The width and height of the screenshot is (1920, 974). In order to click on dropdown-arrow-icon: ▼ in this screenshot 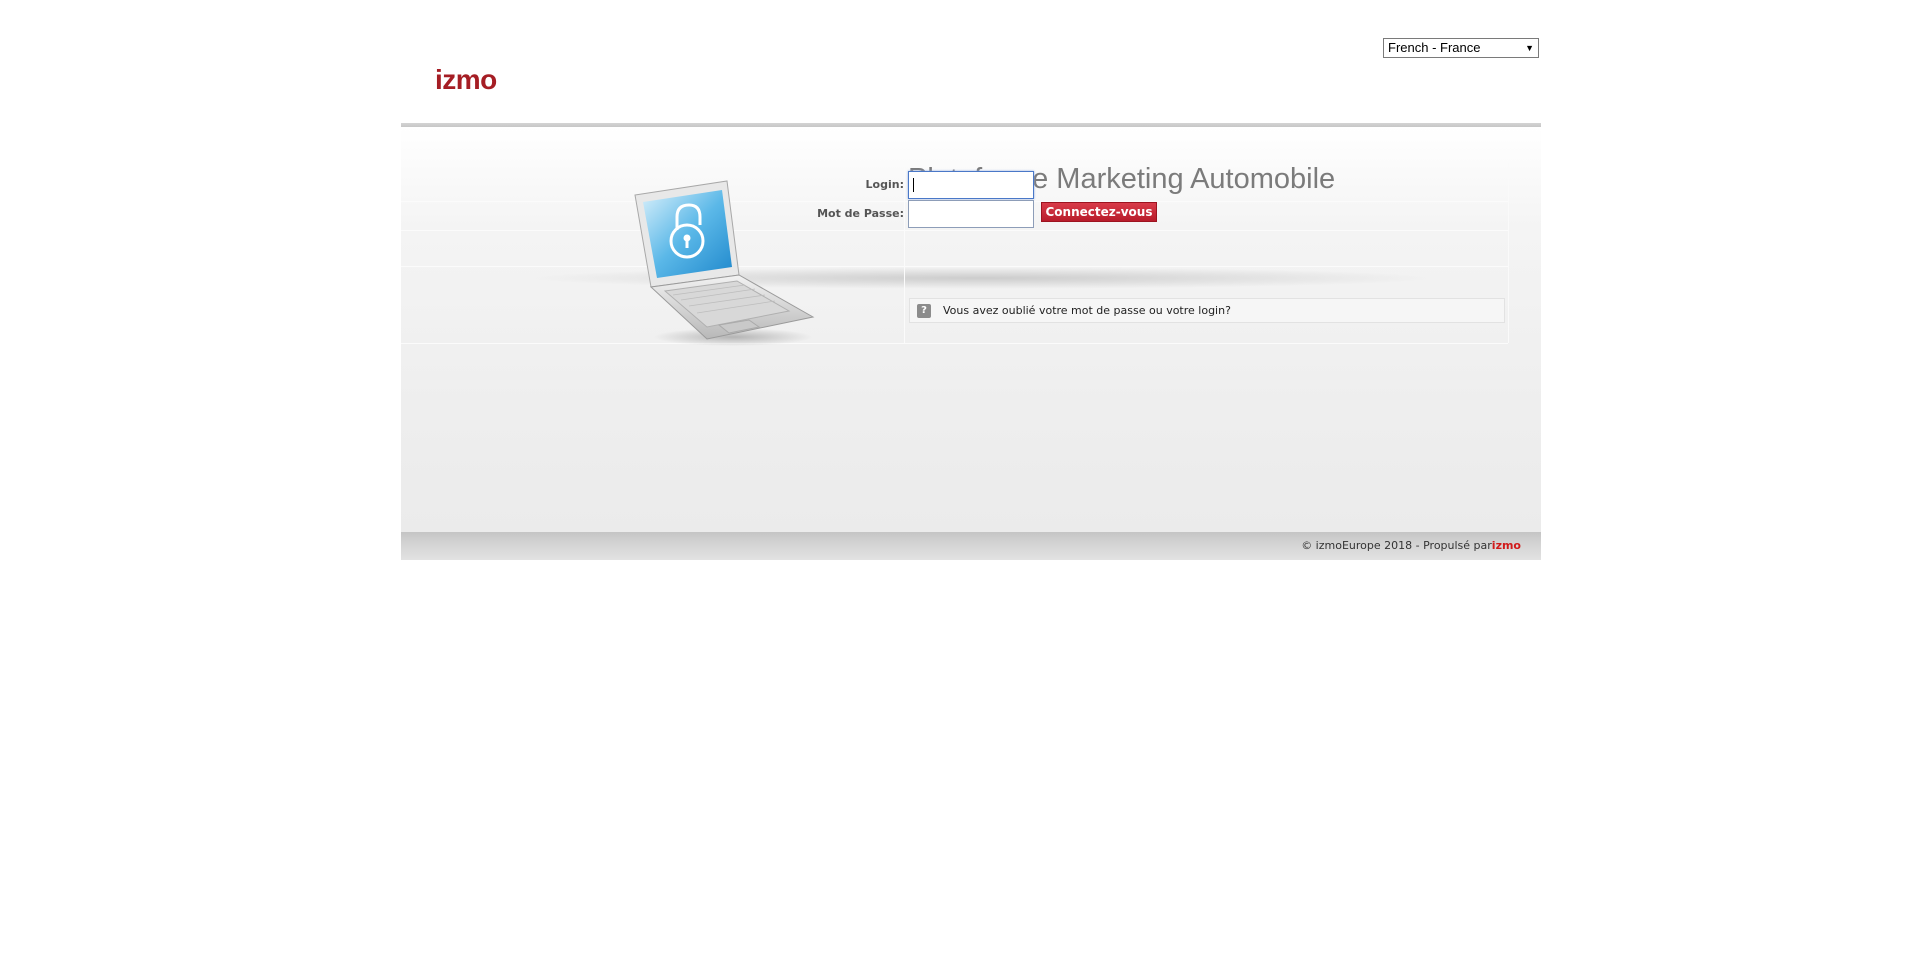, I will do `click(1529, 48)`.